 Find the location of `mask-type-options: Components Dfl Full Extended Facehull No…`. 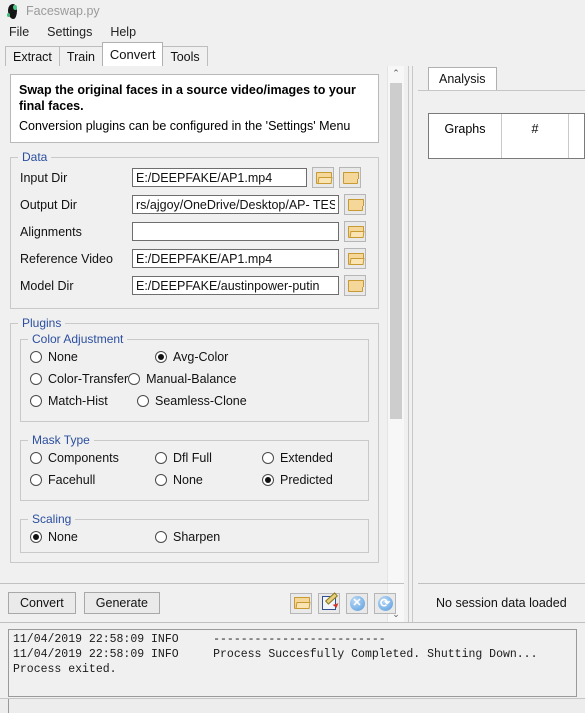

mask-type-options: Components Dfl Full Extended Facehull No… is located at coordinates (194, 469).